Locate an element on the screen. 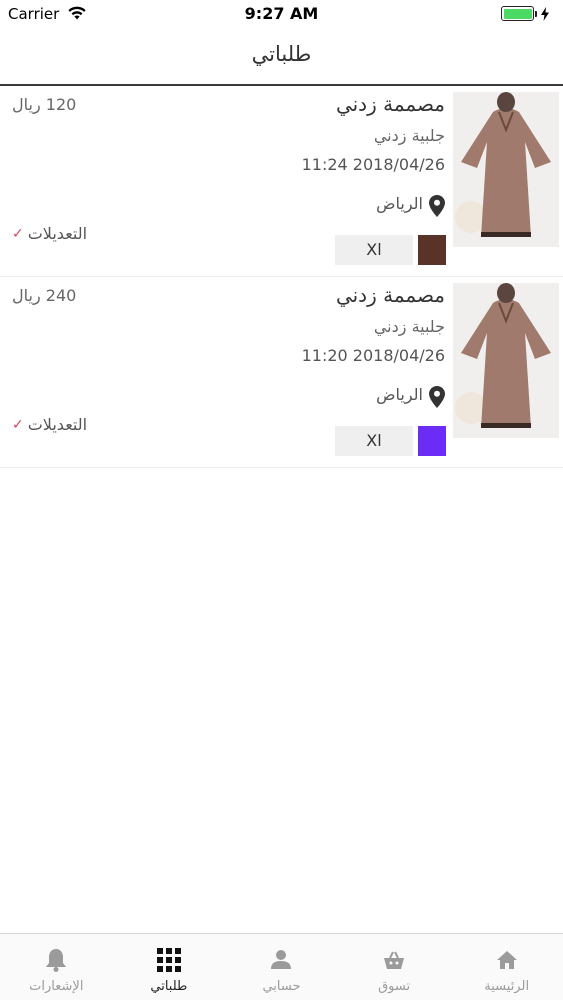 The height and width of the screenshot is (1000, 563). status-time: 9:27 AM is located at coordinates (281, 13).